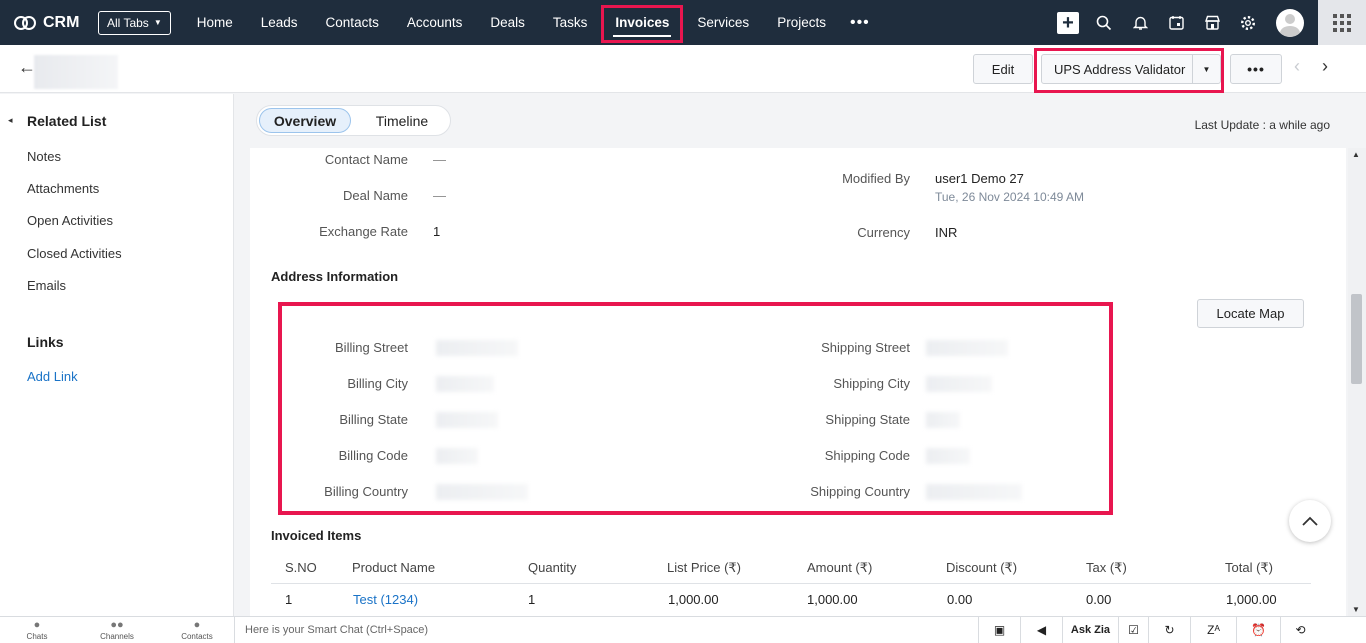 The width and height of the screenshot is (1366, 643). I want to click on plus-icon: +, so click(1068, 22).